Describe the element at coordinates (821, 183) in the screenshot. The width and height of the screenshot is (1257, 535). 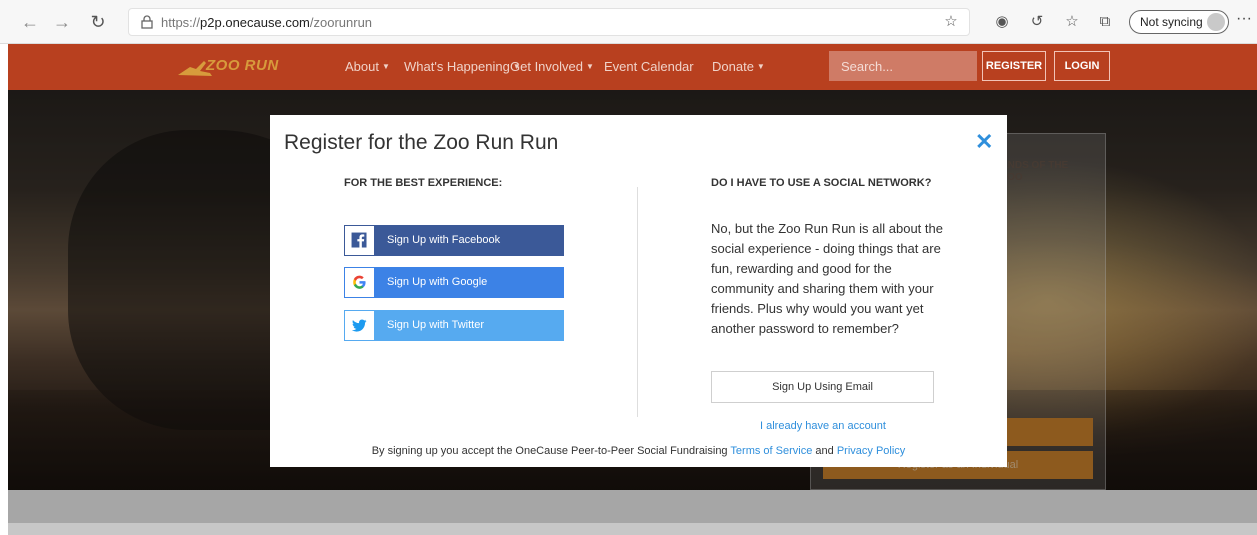
I see `social-network-heading: DO I HAVE TO USE A SOCIAL NETWORK?` at that location.